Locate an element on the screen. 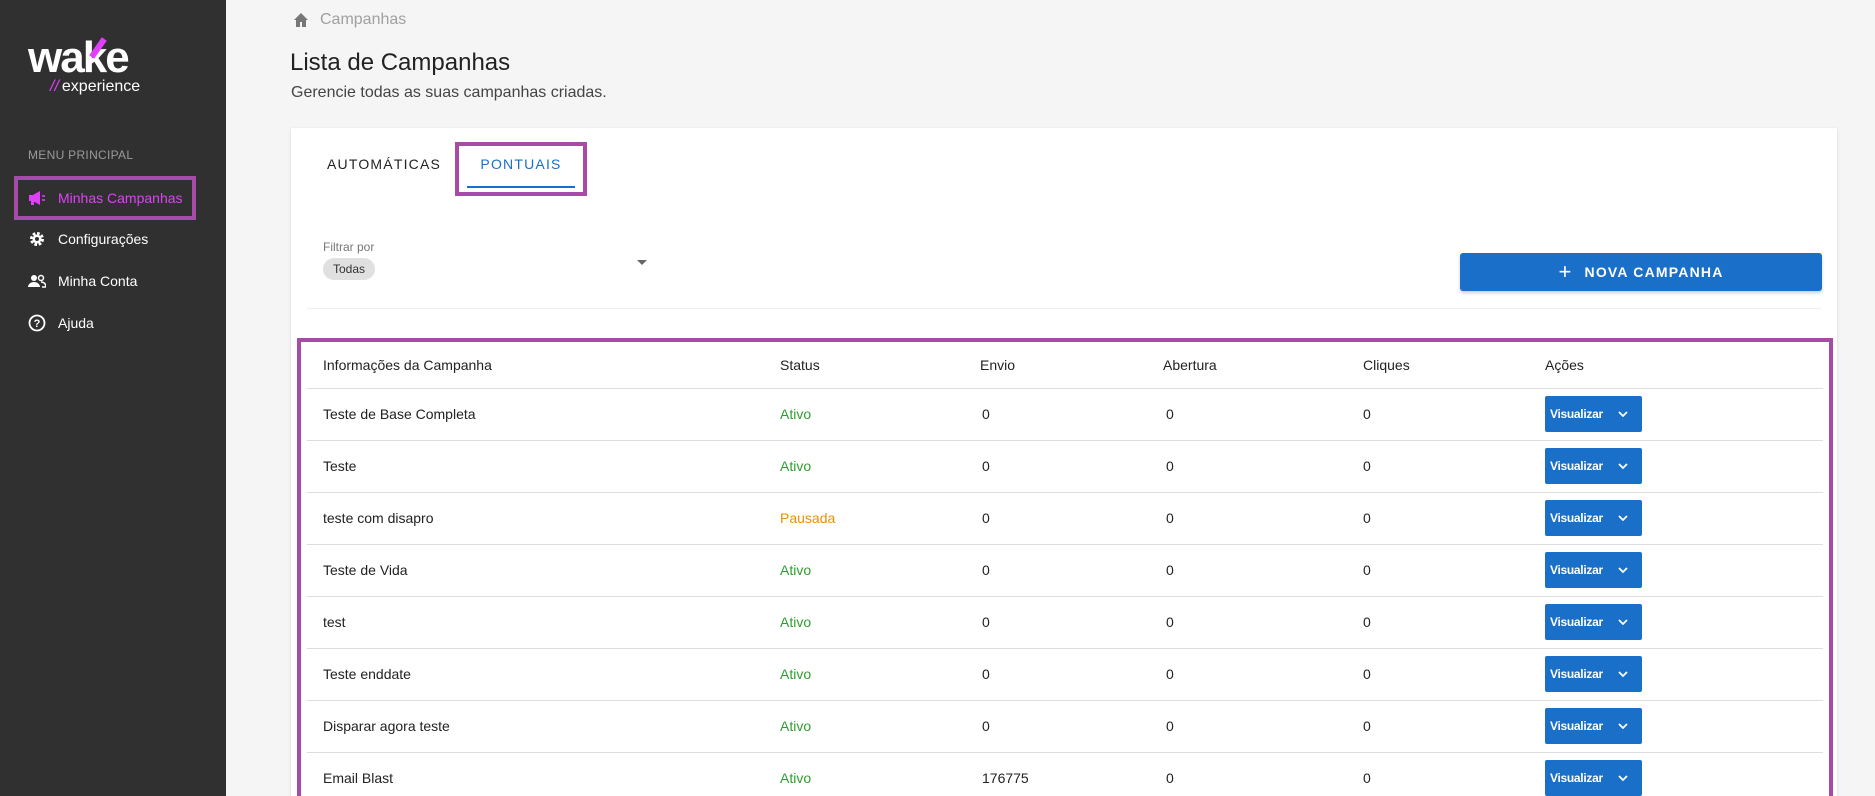  sidebar-item-minha-conta: Minha Conta is located at coordinates (105, 281).